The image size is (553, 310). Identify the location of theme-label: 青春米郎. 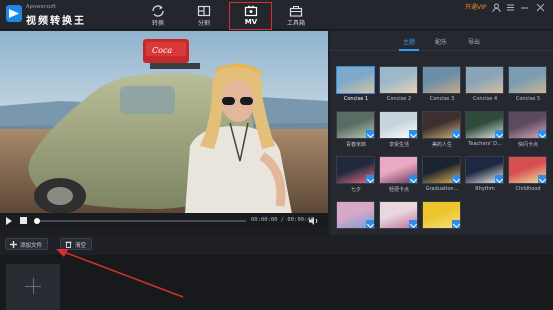
(355, 145).